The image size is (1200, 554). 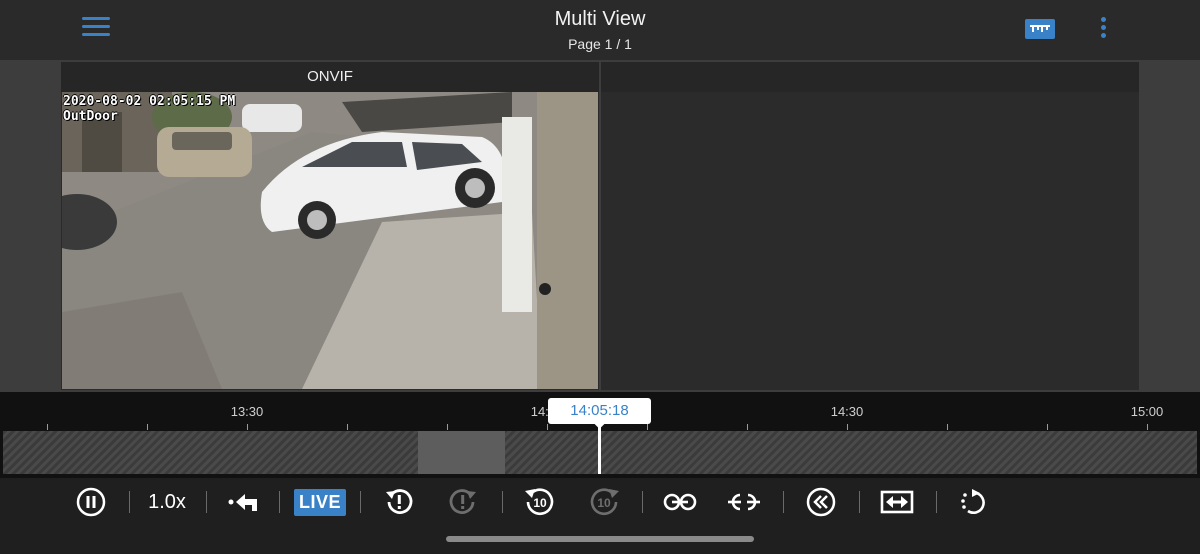 I want to click on double-chevron-left-icon, so click(x=821, y=502).